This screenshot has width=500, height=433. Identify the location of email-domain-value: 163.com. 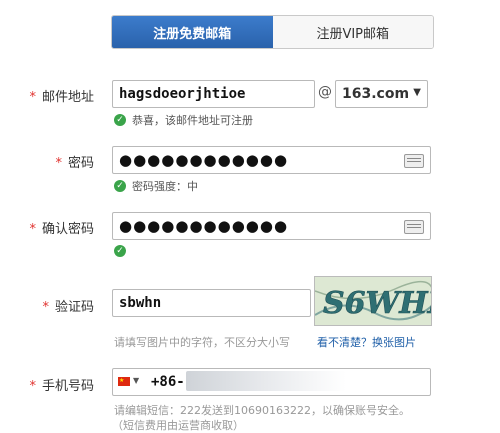
(376, 94).